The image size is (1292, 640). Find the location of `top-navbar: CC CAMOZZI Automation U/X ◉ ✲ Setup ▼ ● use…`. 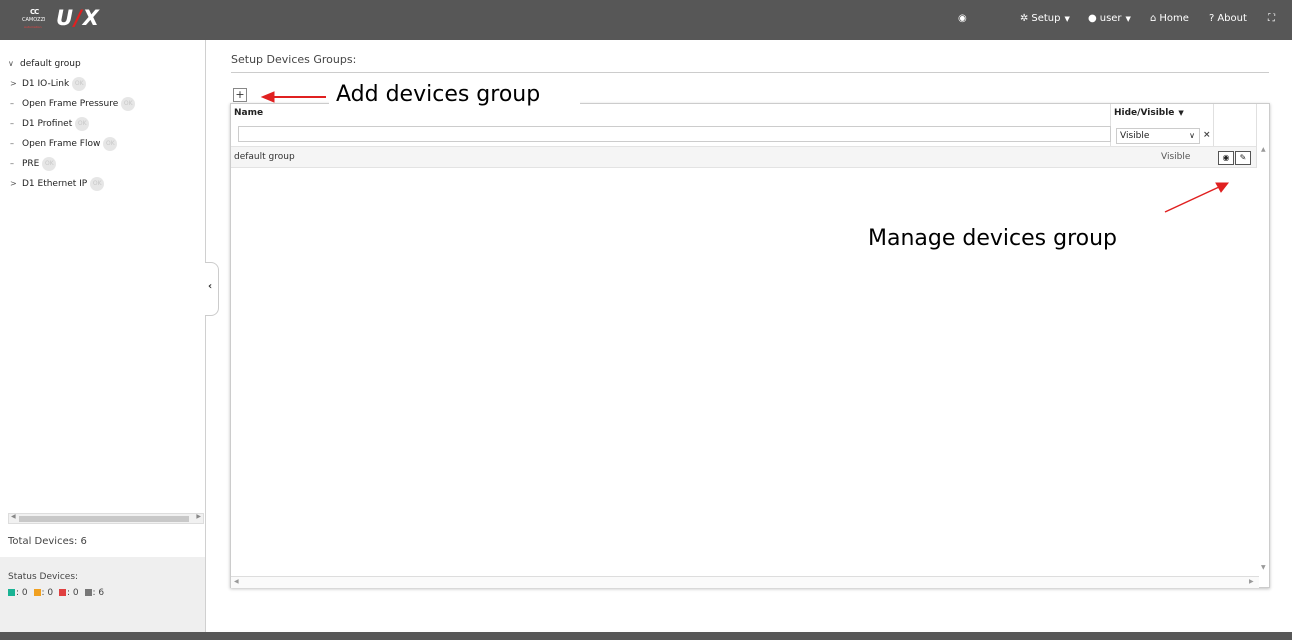

top-navbar: CC CAMOZZI Automation U/X ◉ ✲ Setup ▼ ● use… is located at coordinates (646, 20).